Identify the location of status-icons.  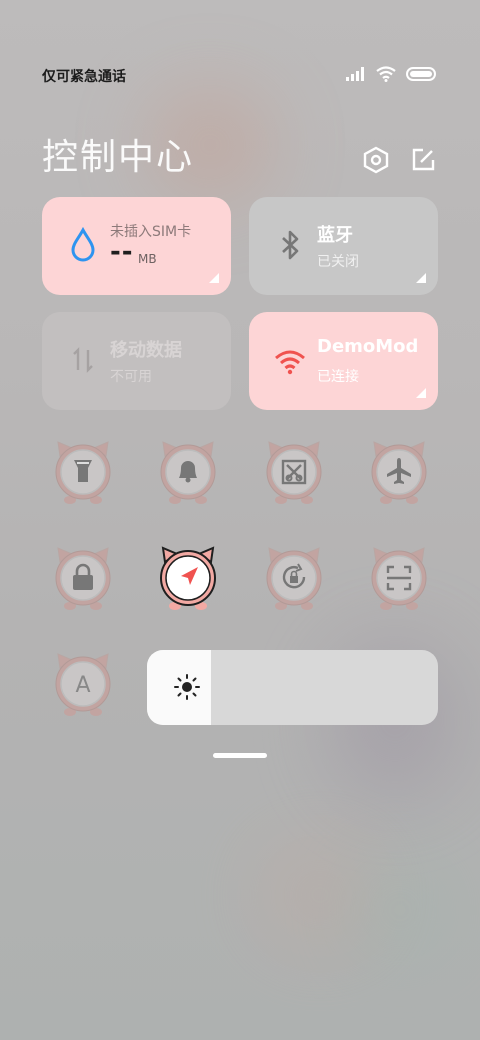
(391, 74).